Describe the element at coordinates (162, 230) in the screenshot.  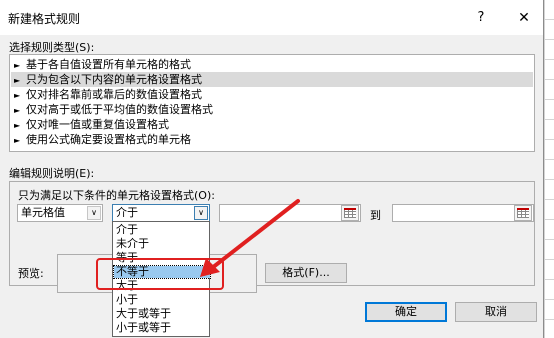
I see `operator-option: 介于` at that location.